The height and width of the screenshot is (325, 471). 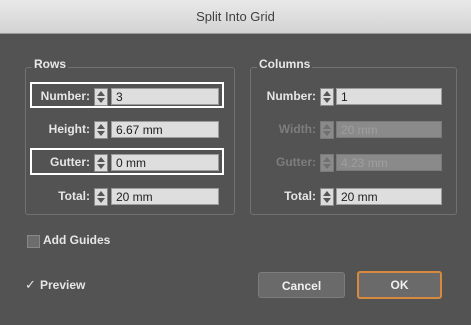 What do you see at coordinates (285, 64) in the screenshot?
I see `columns-legend: Columns` at bounding box center [285, 64].